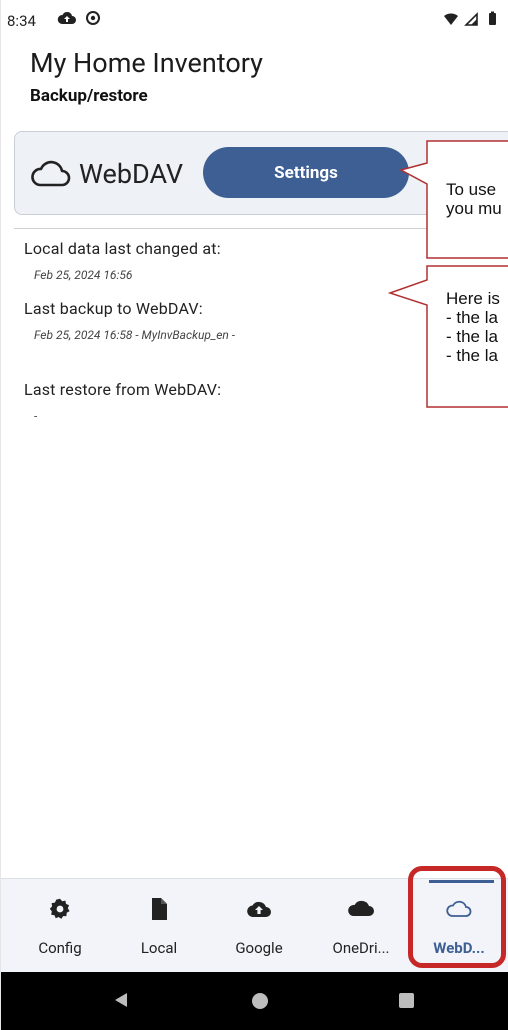  What do you see at coordinates (146, 63) in the screenshot?
I see `app-title: My Home Inventory` at bounding box center [146, 63].